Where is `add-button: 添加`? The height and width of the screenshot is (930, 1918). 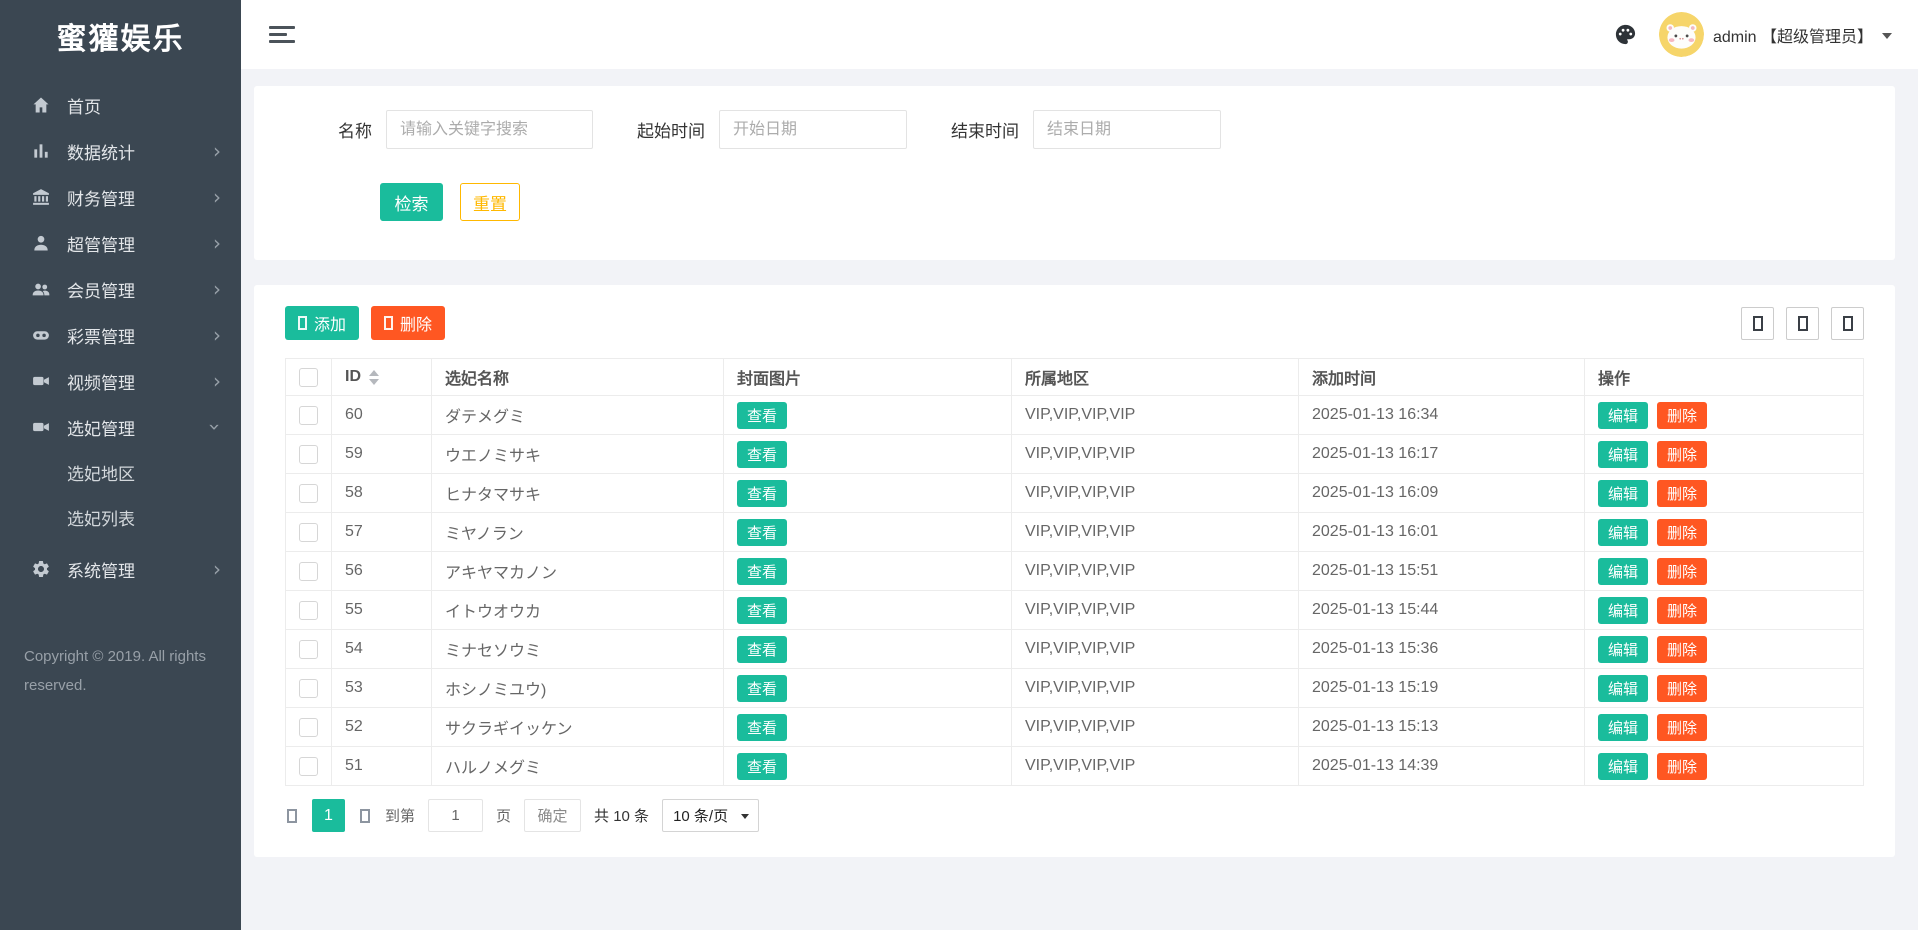
add-button: 添加 is located at coordinates (322, 323).